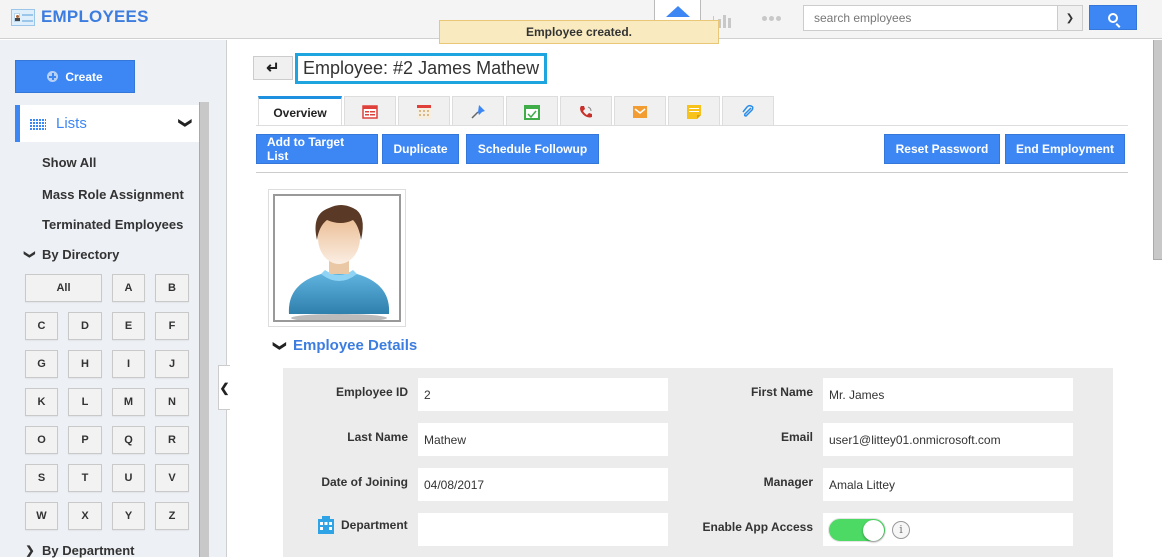  What do you see at coordinates (128, 364) in the screenshot?
I see `directory-letter-i: I` at bounding box center [128, 364].